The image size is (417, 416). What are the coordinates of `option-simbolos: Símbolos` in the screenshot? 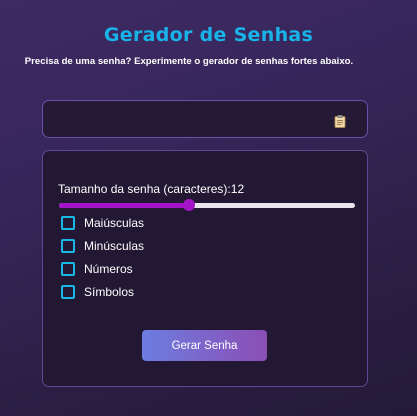 It's located at (97, 292).